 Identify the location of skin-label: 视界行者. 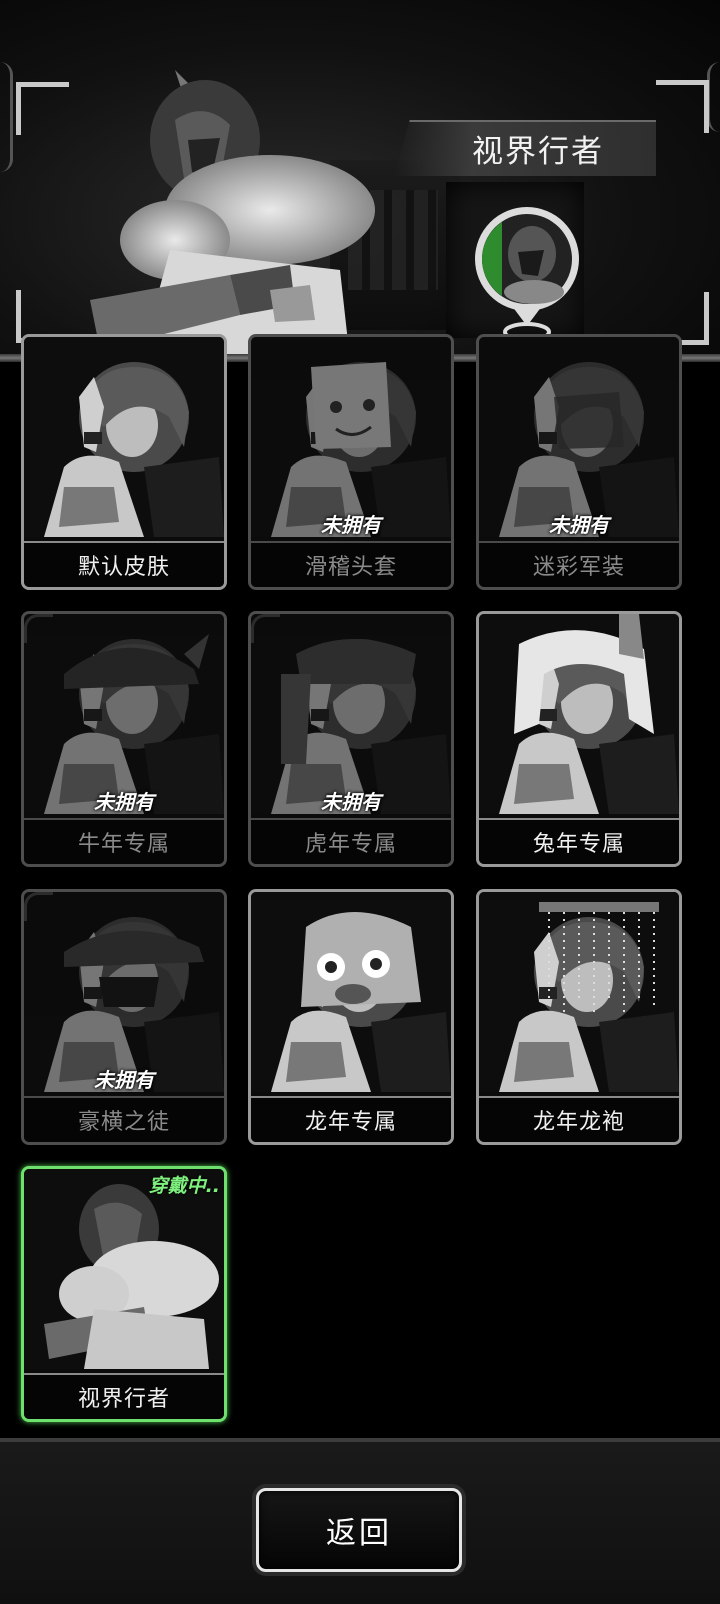
(124, 1396).